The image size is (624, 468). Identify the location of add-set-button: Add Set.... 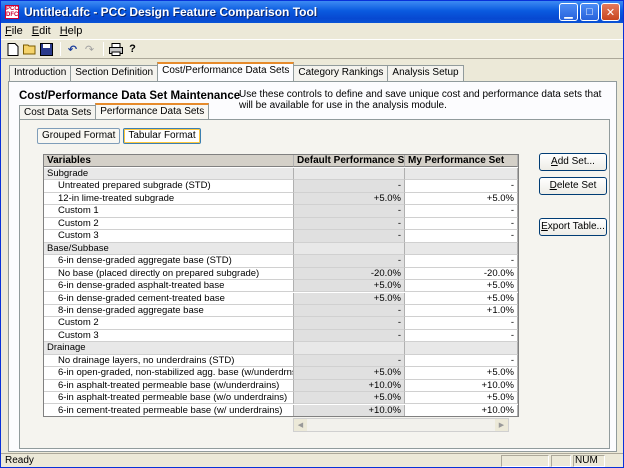
(573, 162).